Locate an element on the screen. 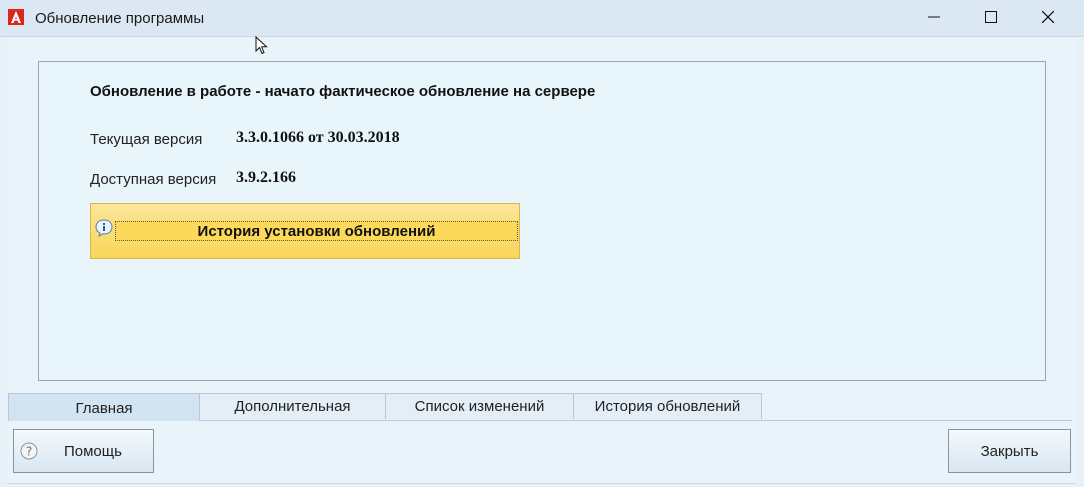 The height and width of the screenshot is (487, 1084). info-icon is located at coordinates (104, 228).